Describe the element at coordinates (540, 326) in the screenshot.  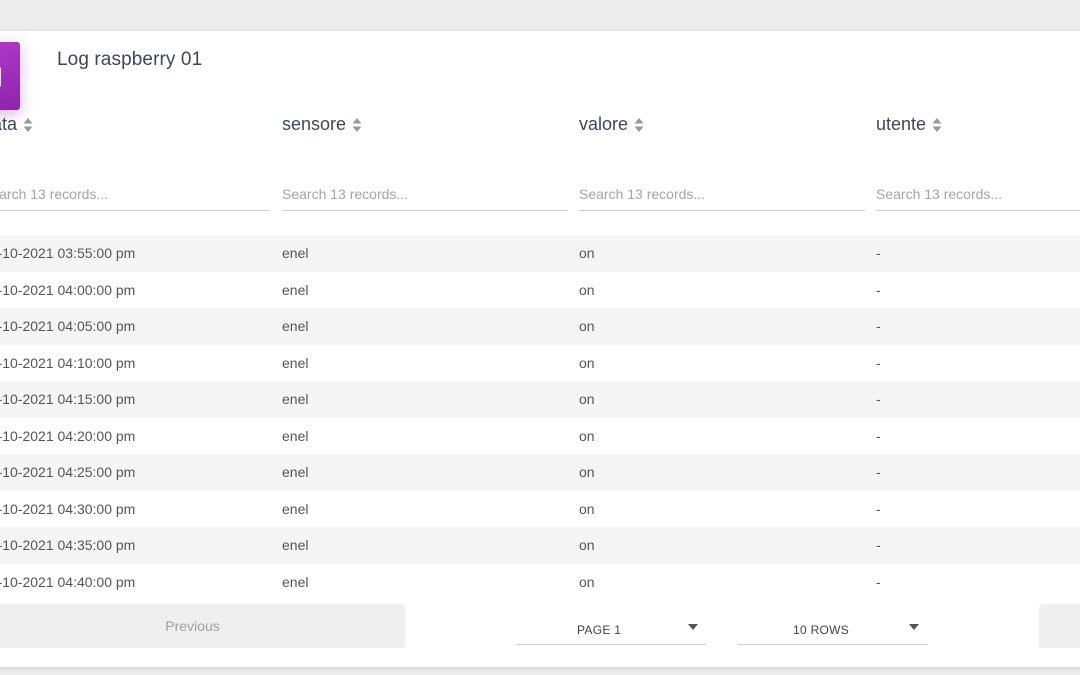
I see `table-row: 10-10-2021 04:05:00 pm enel on -` at that location.